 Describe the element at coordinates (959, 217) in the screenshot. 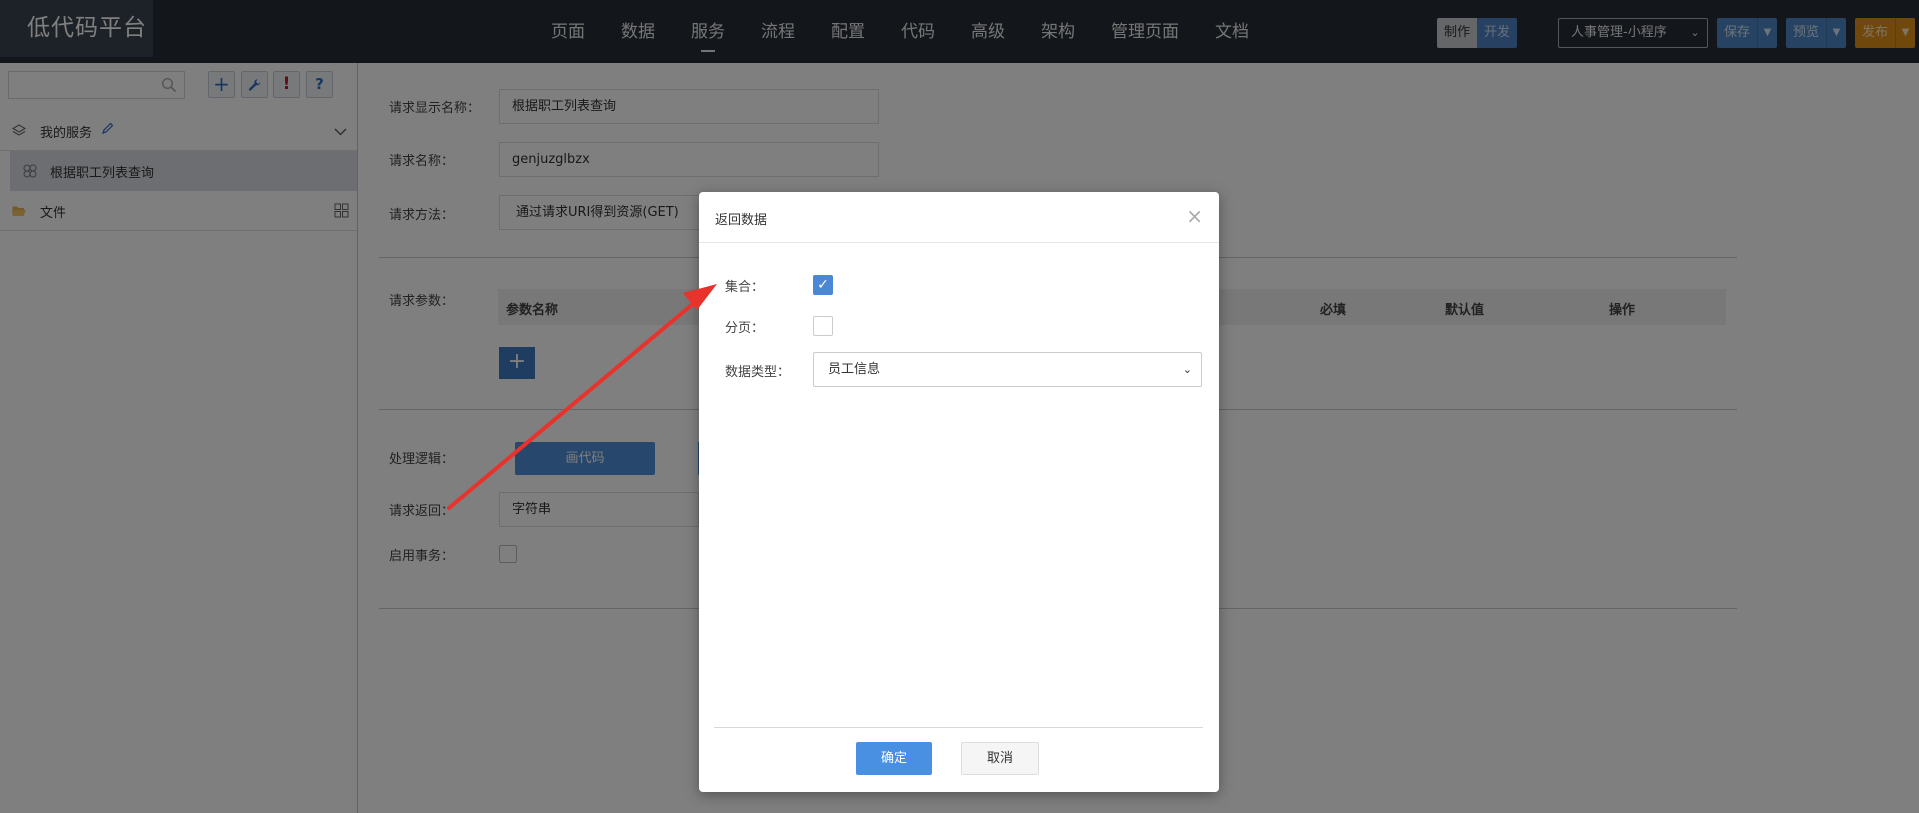

I see `dialog-header: 返回数据 ×` at that location.